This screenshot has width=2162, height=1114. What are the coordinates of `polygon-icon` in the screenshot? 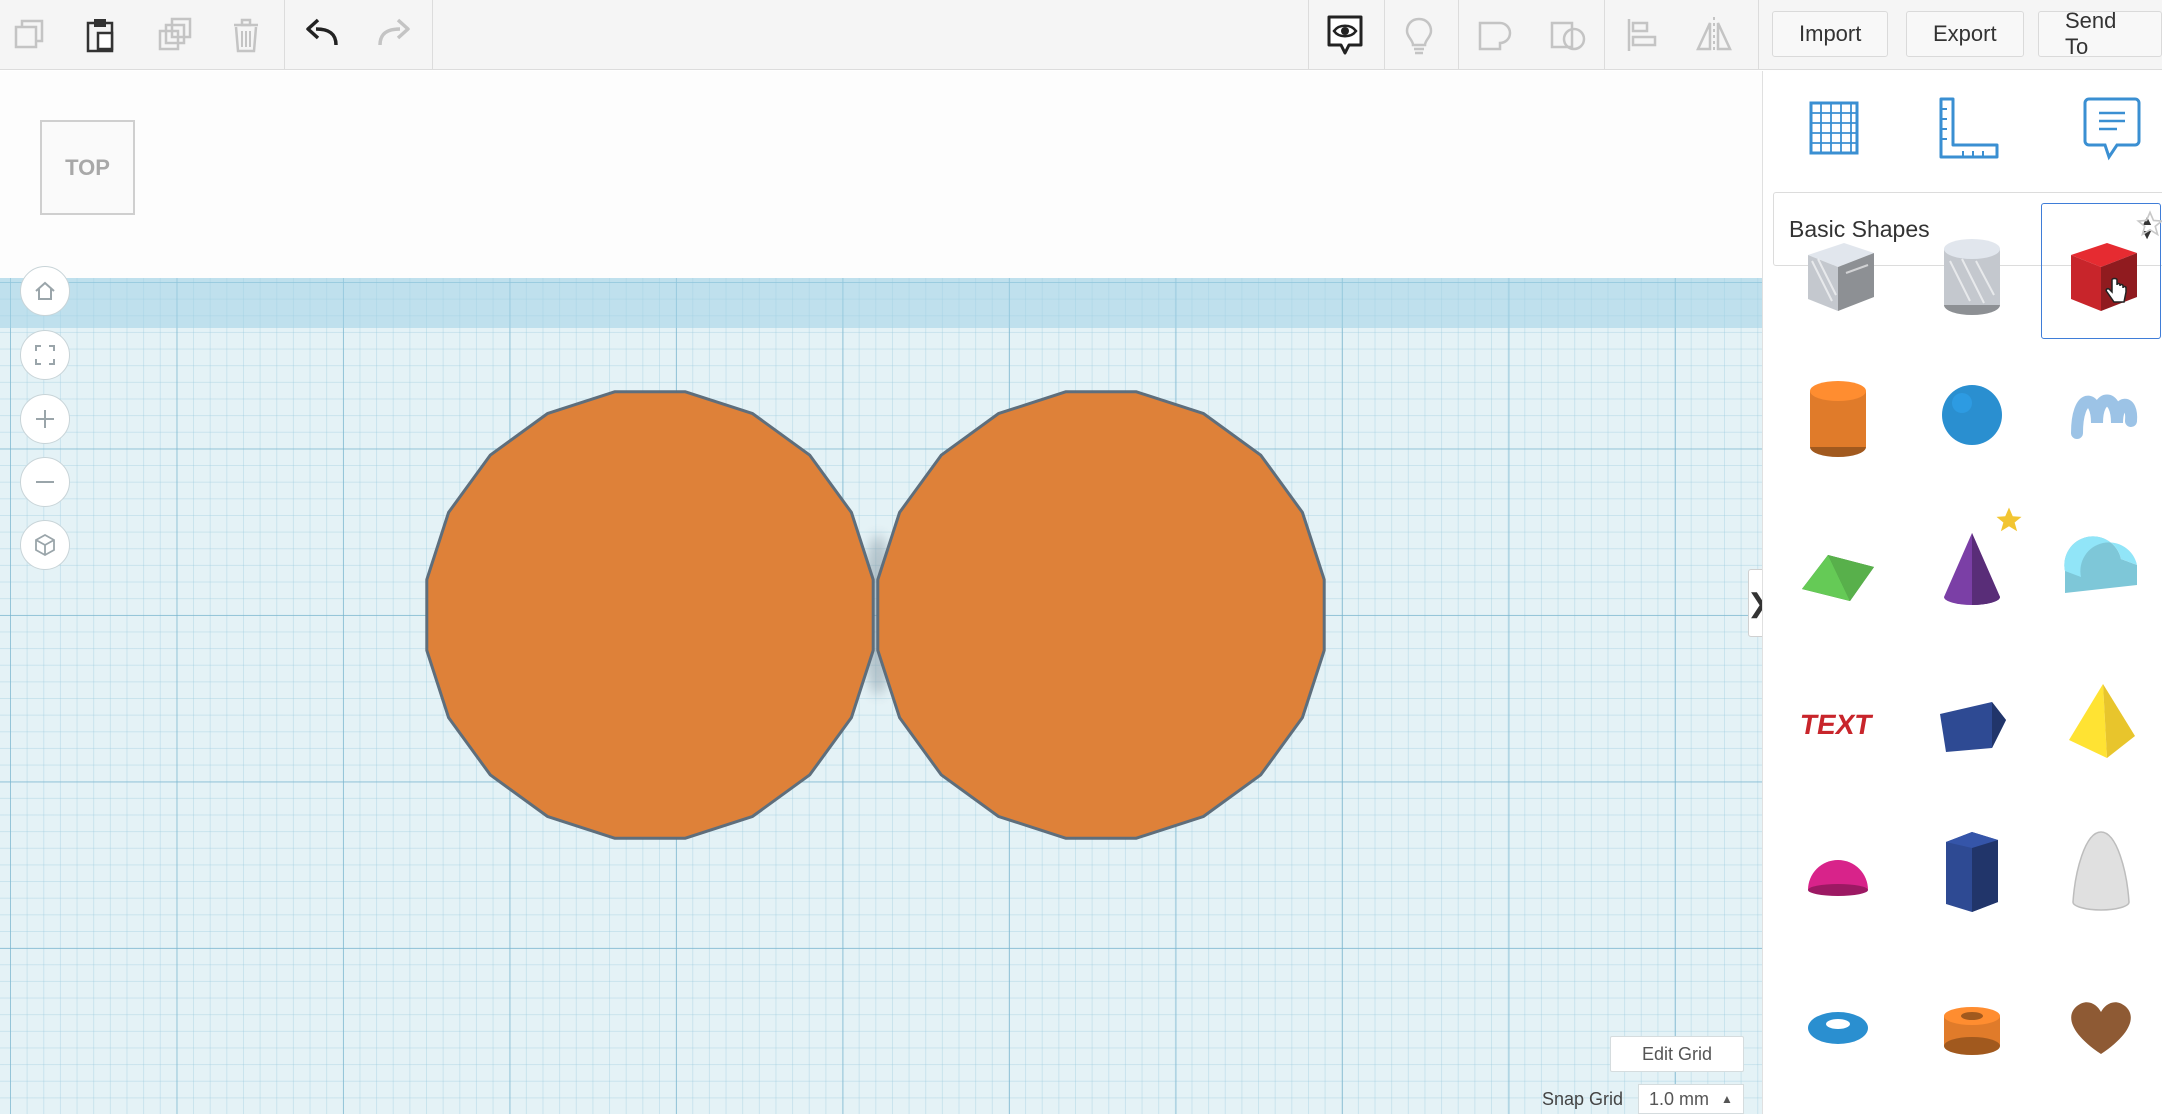 It's located at (1973, 727).